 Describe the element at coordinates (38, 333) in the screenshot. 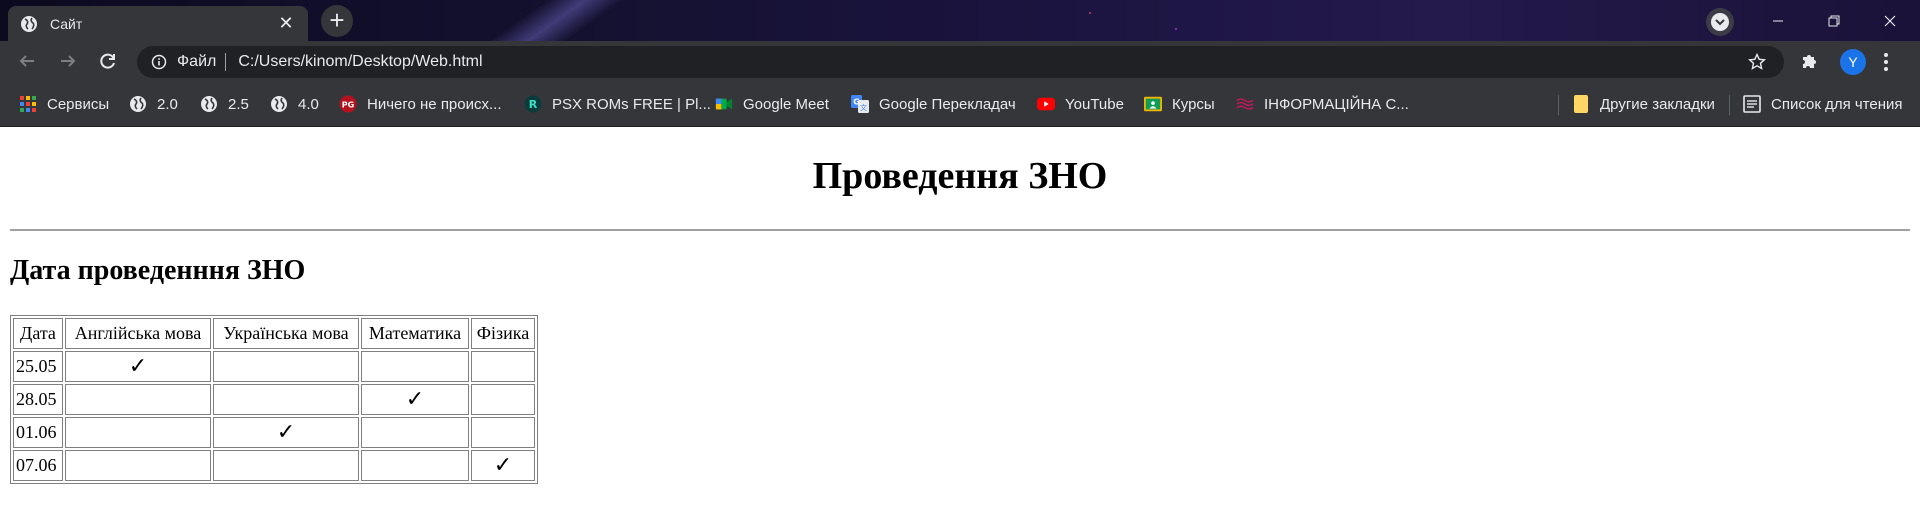

I see `table-header-cell: Дата` at that location.